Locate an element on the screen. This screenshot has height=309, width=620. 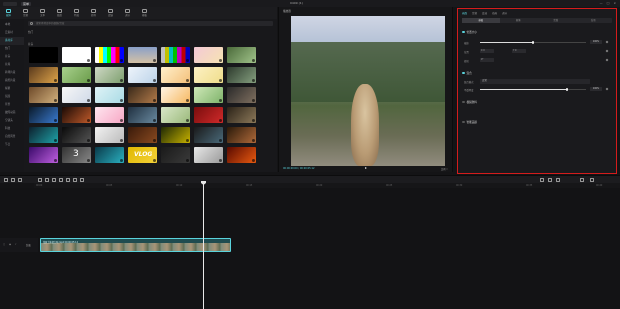
tool-template: 模板 is located at coordinates (144, 13).